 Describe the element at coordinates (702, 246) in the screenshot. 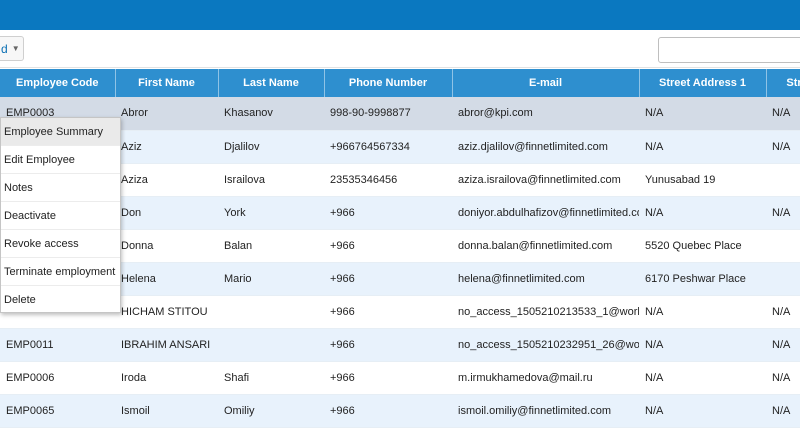

I see `cell-street-address-1: 5520 Quebec Place` at that location.